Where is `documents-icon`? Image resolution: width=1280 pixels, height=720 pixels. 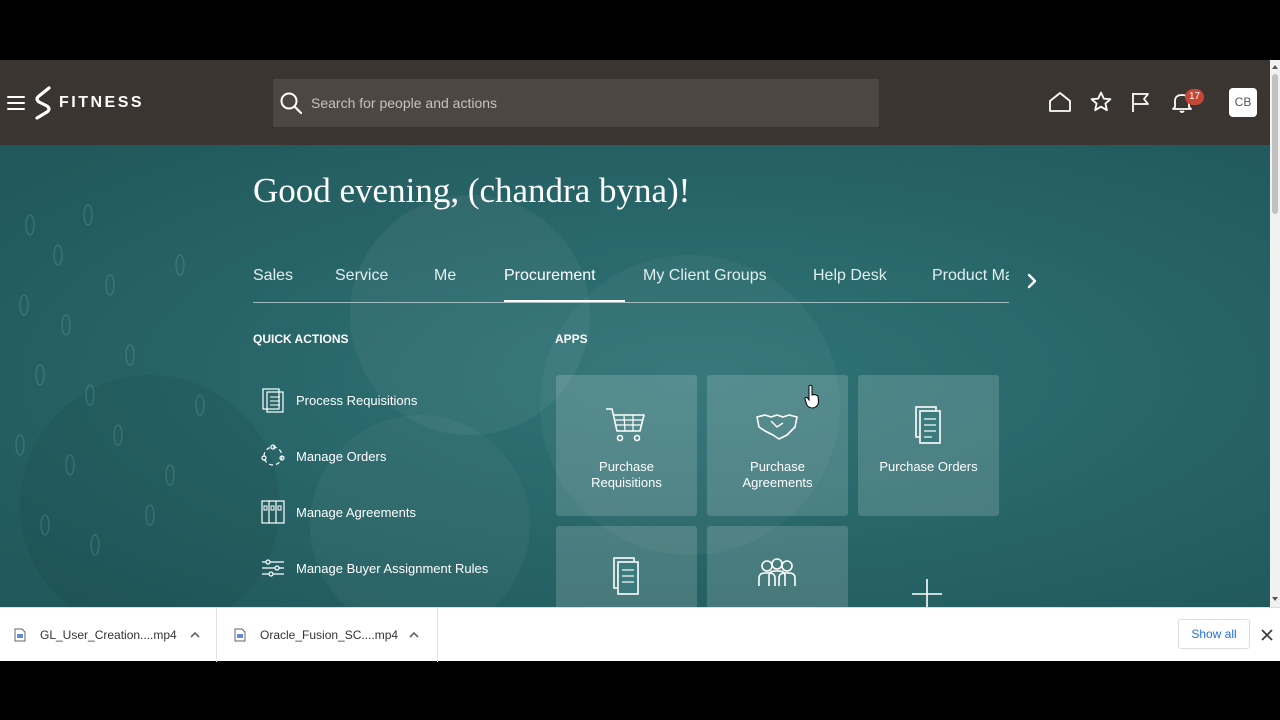
documents-icon is located at coordinates (928, 425).